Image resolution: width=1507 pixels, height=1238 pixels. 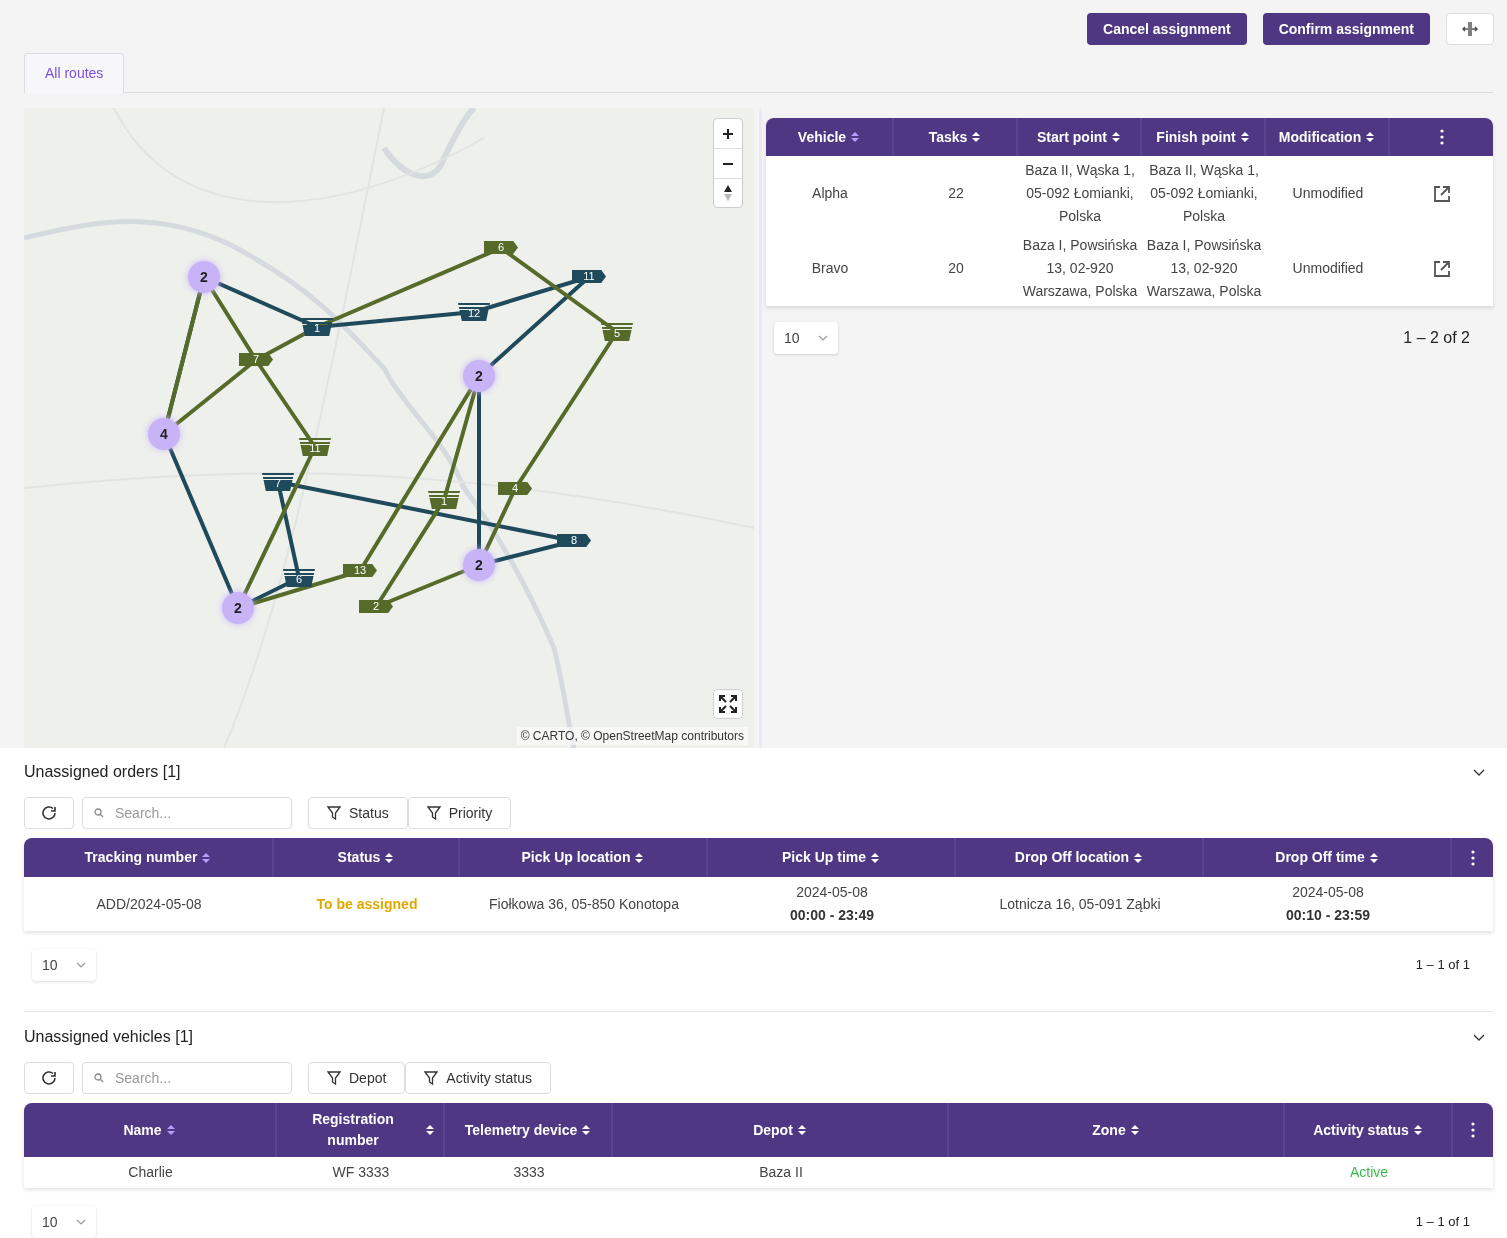 I want to click on status-text: To be assigned, so click(x=367, y=904).